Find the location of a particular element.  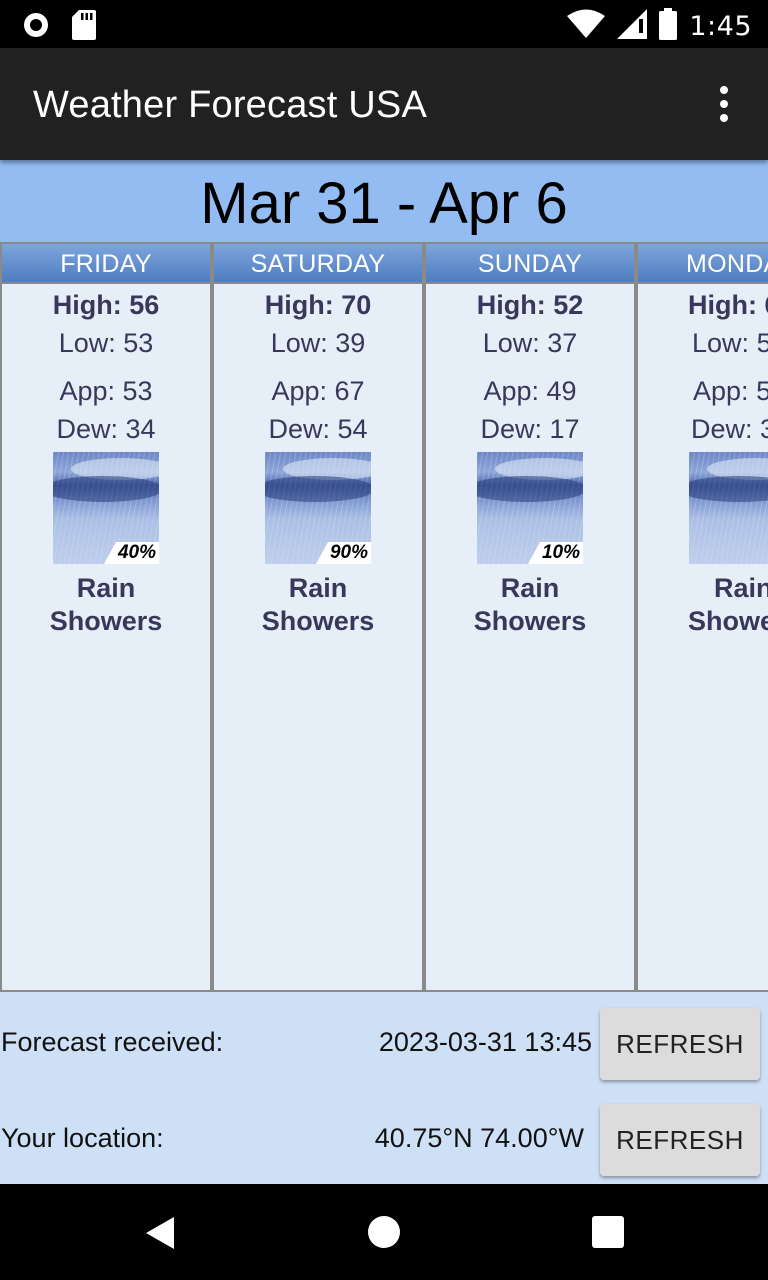

app-bar: Weather Forecast USA is located at coordinates (384, 104).